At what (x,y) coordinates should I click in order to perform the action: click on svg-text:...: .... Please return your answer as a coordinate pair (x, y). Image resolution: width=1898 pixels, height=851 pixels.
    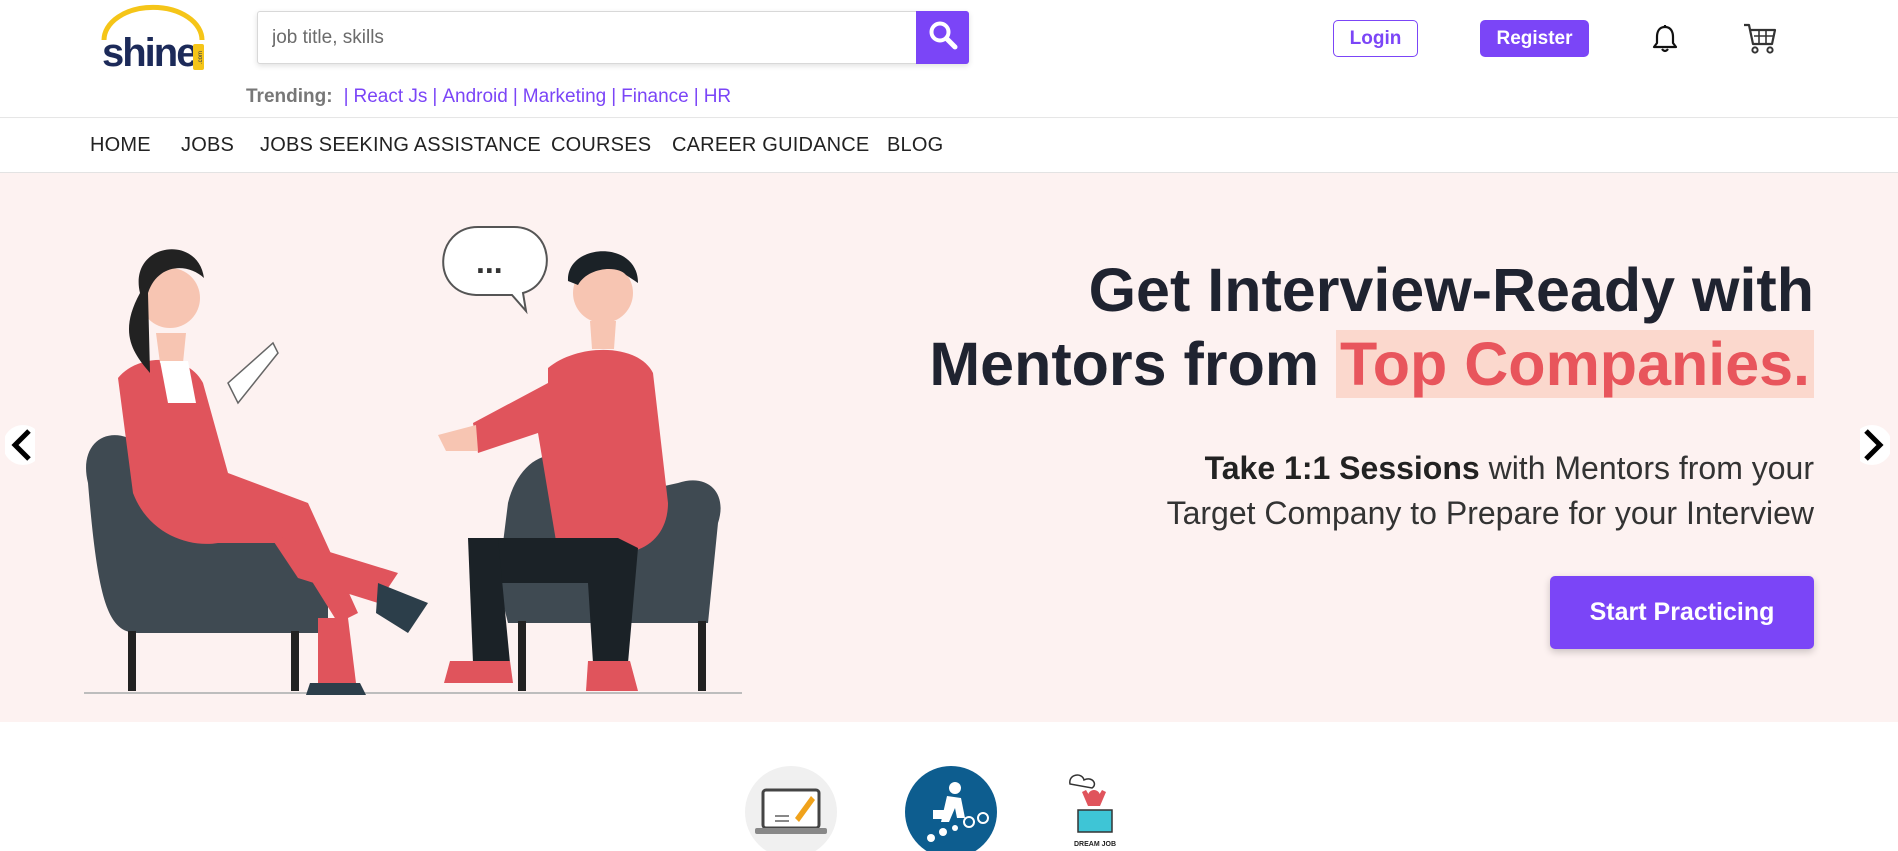
    Looking at the image, I should click on (489, 262).